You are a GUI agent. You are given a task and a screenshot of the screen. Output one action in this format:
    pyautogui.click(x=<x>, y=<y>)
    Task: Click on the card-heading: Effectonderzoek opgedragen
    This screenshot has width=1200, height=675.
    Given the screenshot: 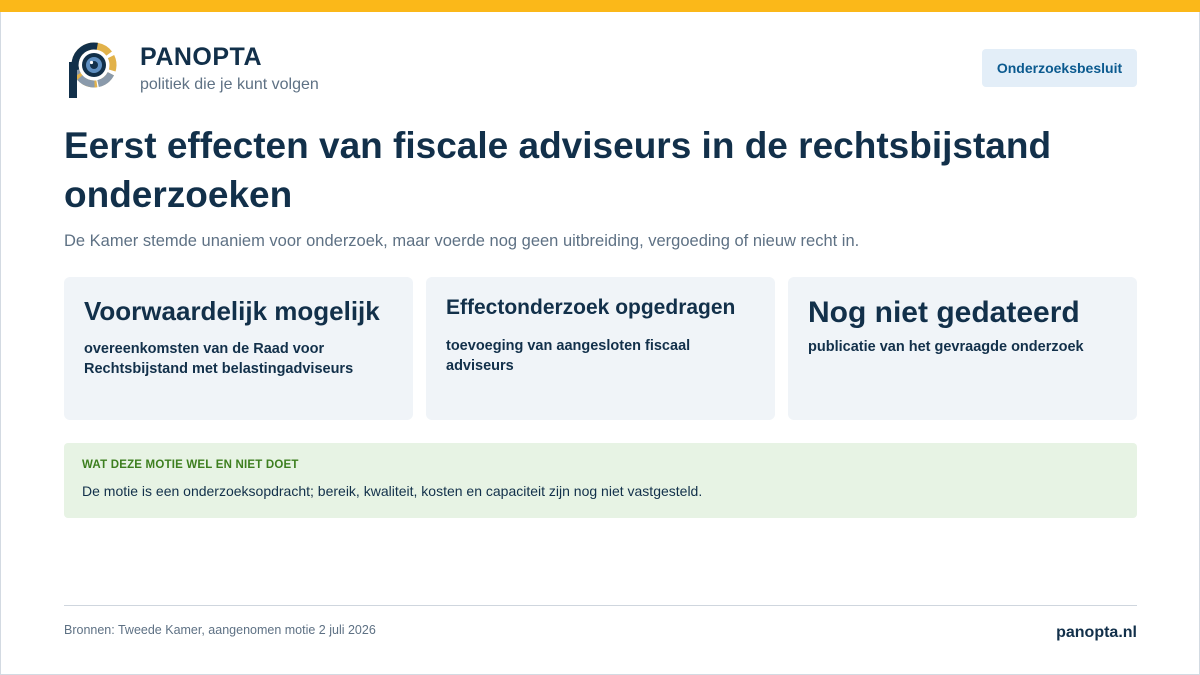 What is the action you would take?
    pyautogui.click(x=591, y=307)
    